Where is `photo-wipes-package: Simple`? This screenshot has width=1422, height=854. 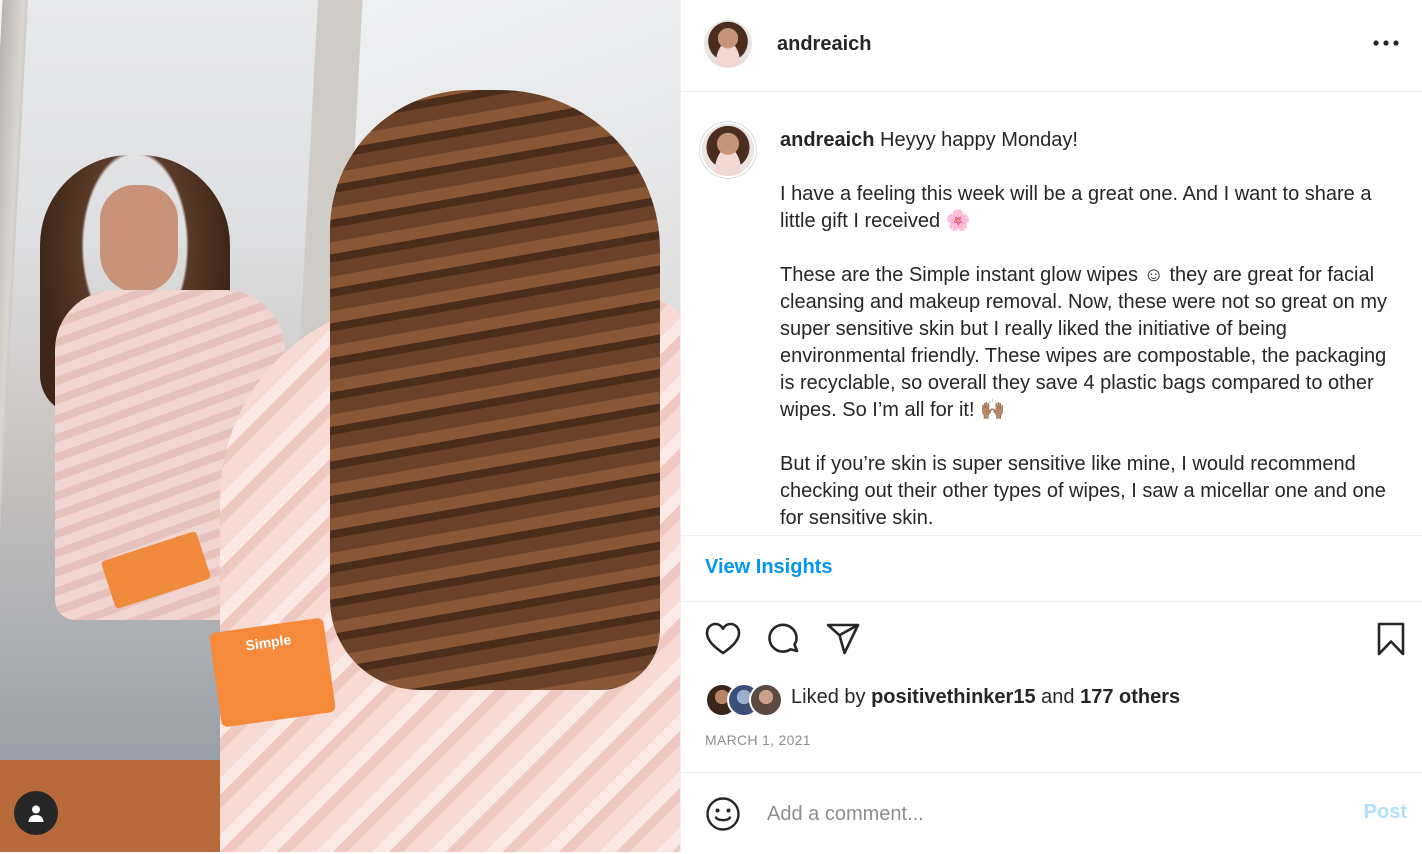
photo-wipes-package: Simple is located at coordinates (272, 672).